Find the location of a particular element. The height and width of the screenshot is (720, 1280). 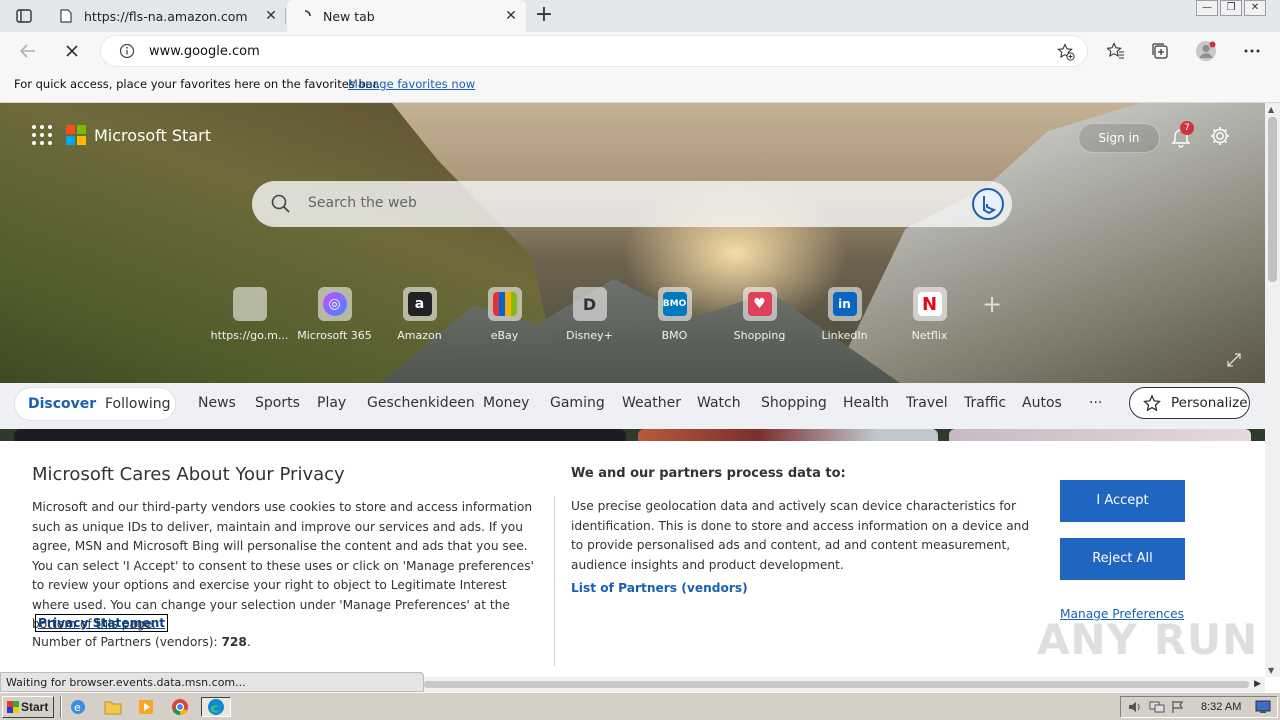

microsoft-logo-icon is located at coordinates (250, 304).